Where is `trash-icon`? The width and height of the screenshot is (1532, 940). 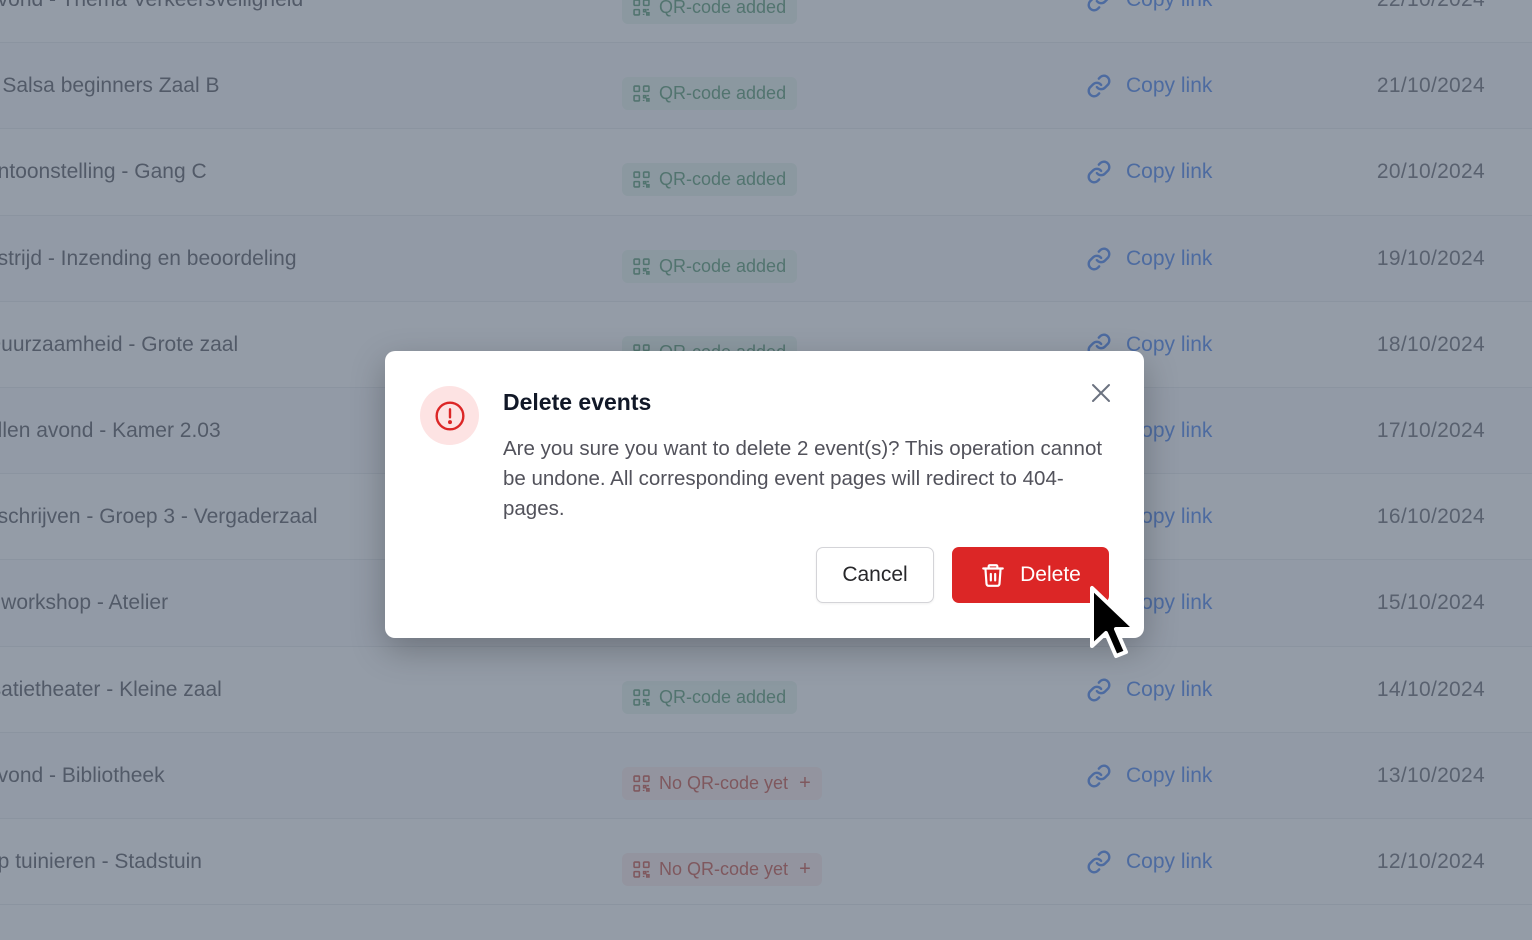 trash-icon is located at coordinates (993, 575).